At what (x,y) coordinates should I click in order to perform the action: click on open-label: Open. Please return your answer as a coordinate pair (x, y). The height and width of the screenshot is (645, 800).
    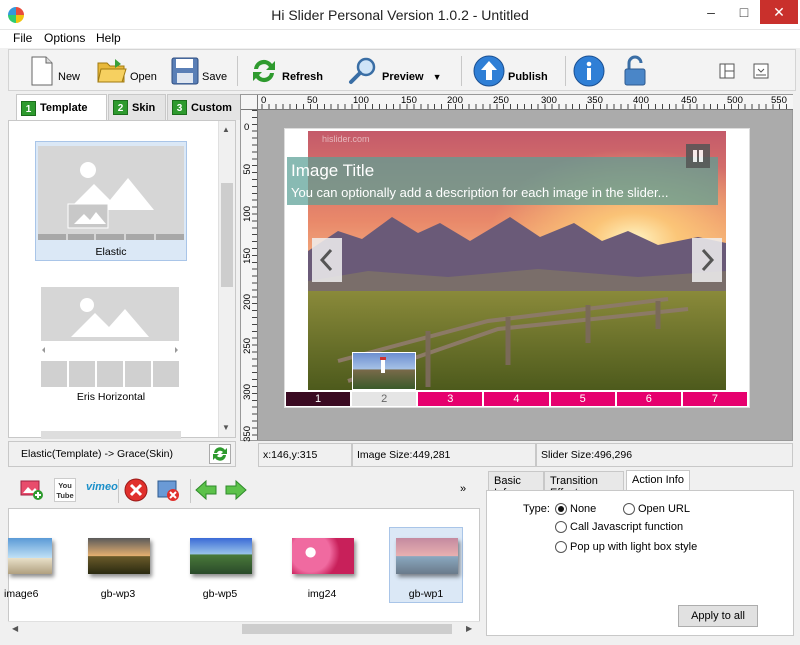
    Looking at the image, I should click on (143, 77).